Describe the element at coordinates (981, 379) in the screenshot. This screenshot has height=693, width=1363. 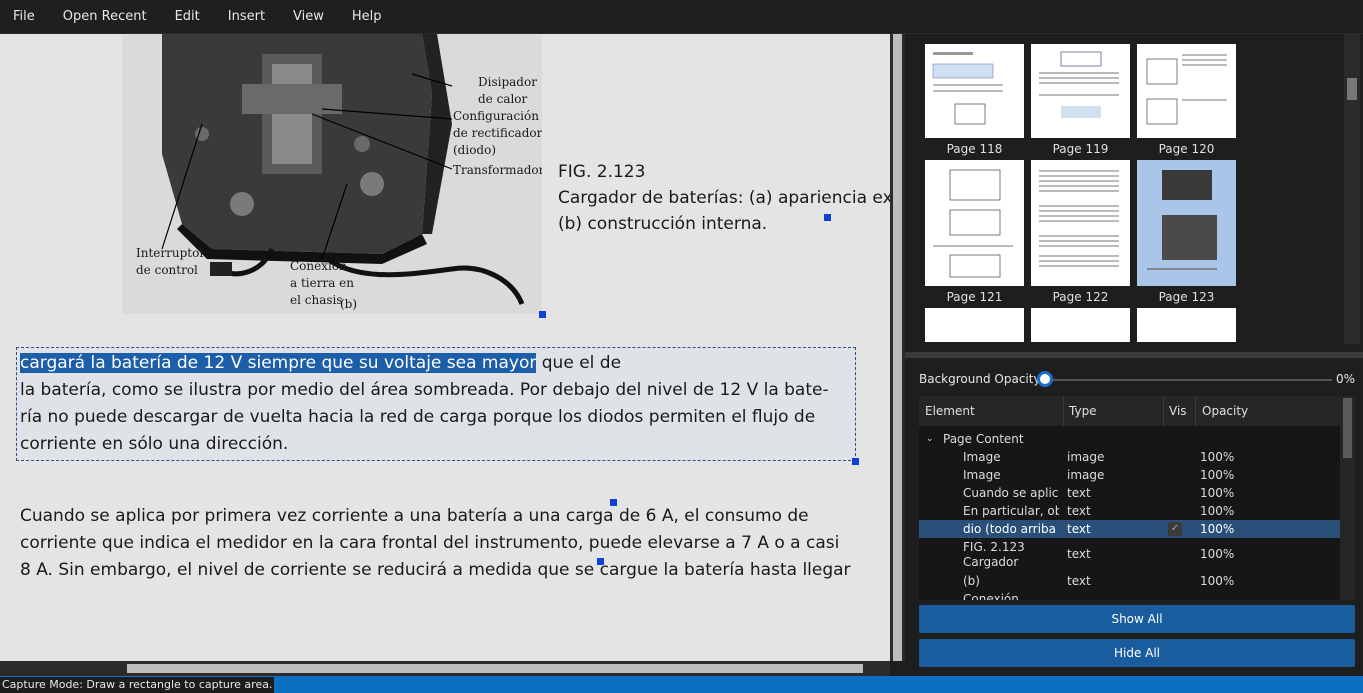
I see `background-opacity-label: Background Opacity:` at that location.